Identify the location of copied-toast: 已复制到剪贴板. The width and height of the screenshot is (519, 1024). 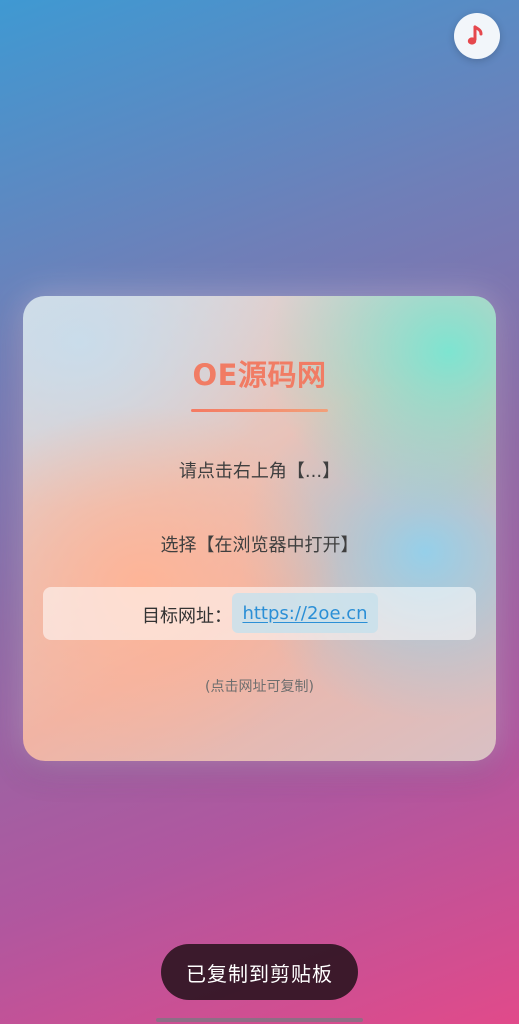
(259, 972).